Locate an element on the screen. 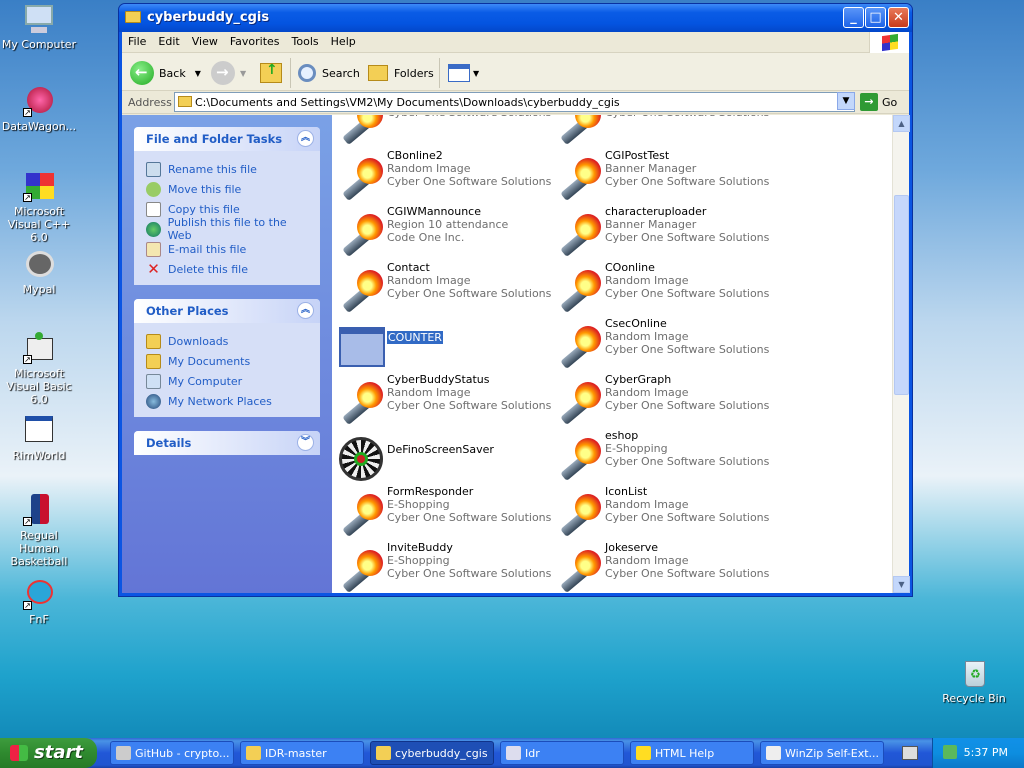 The image size is (1024, 768). menu-favorites: Favorites is located at coordinates (255, 40).